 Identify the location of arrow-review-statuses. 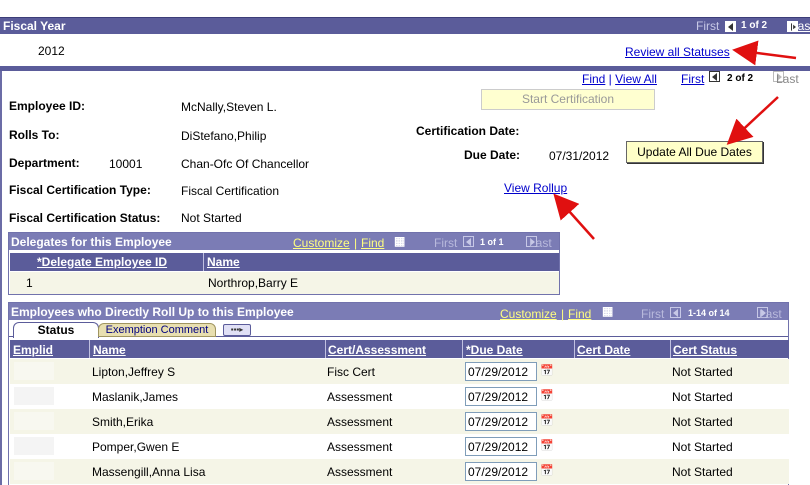
(764, 53).